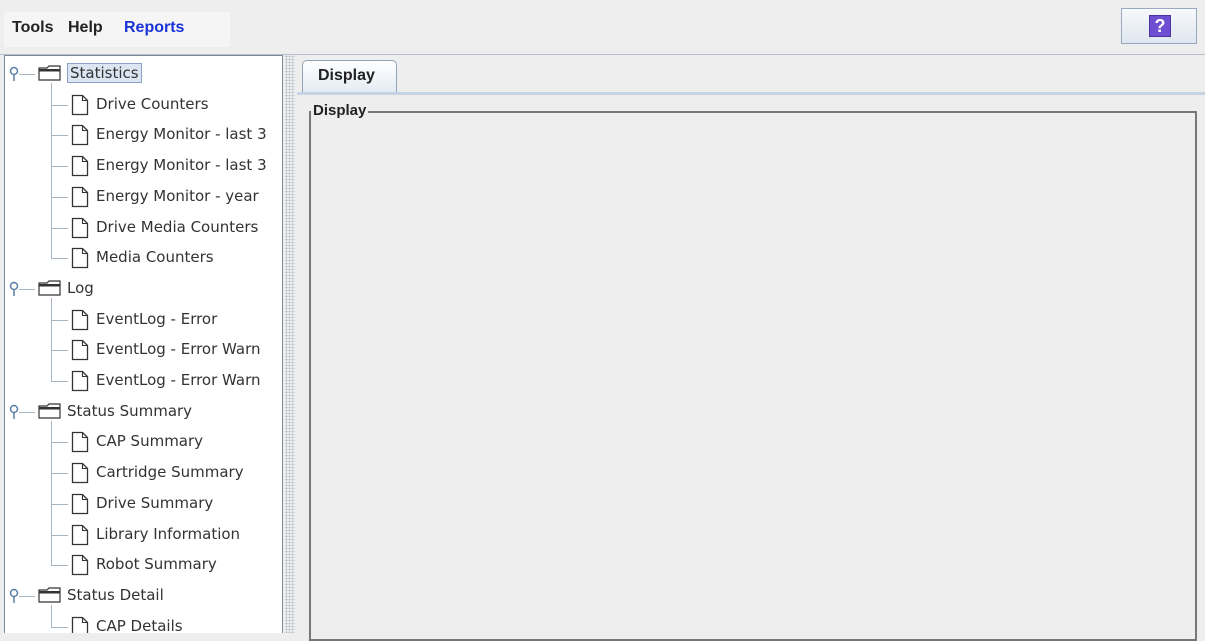  I want to click on tree-folder-label: Log, so click(80, 287).